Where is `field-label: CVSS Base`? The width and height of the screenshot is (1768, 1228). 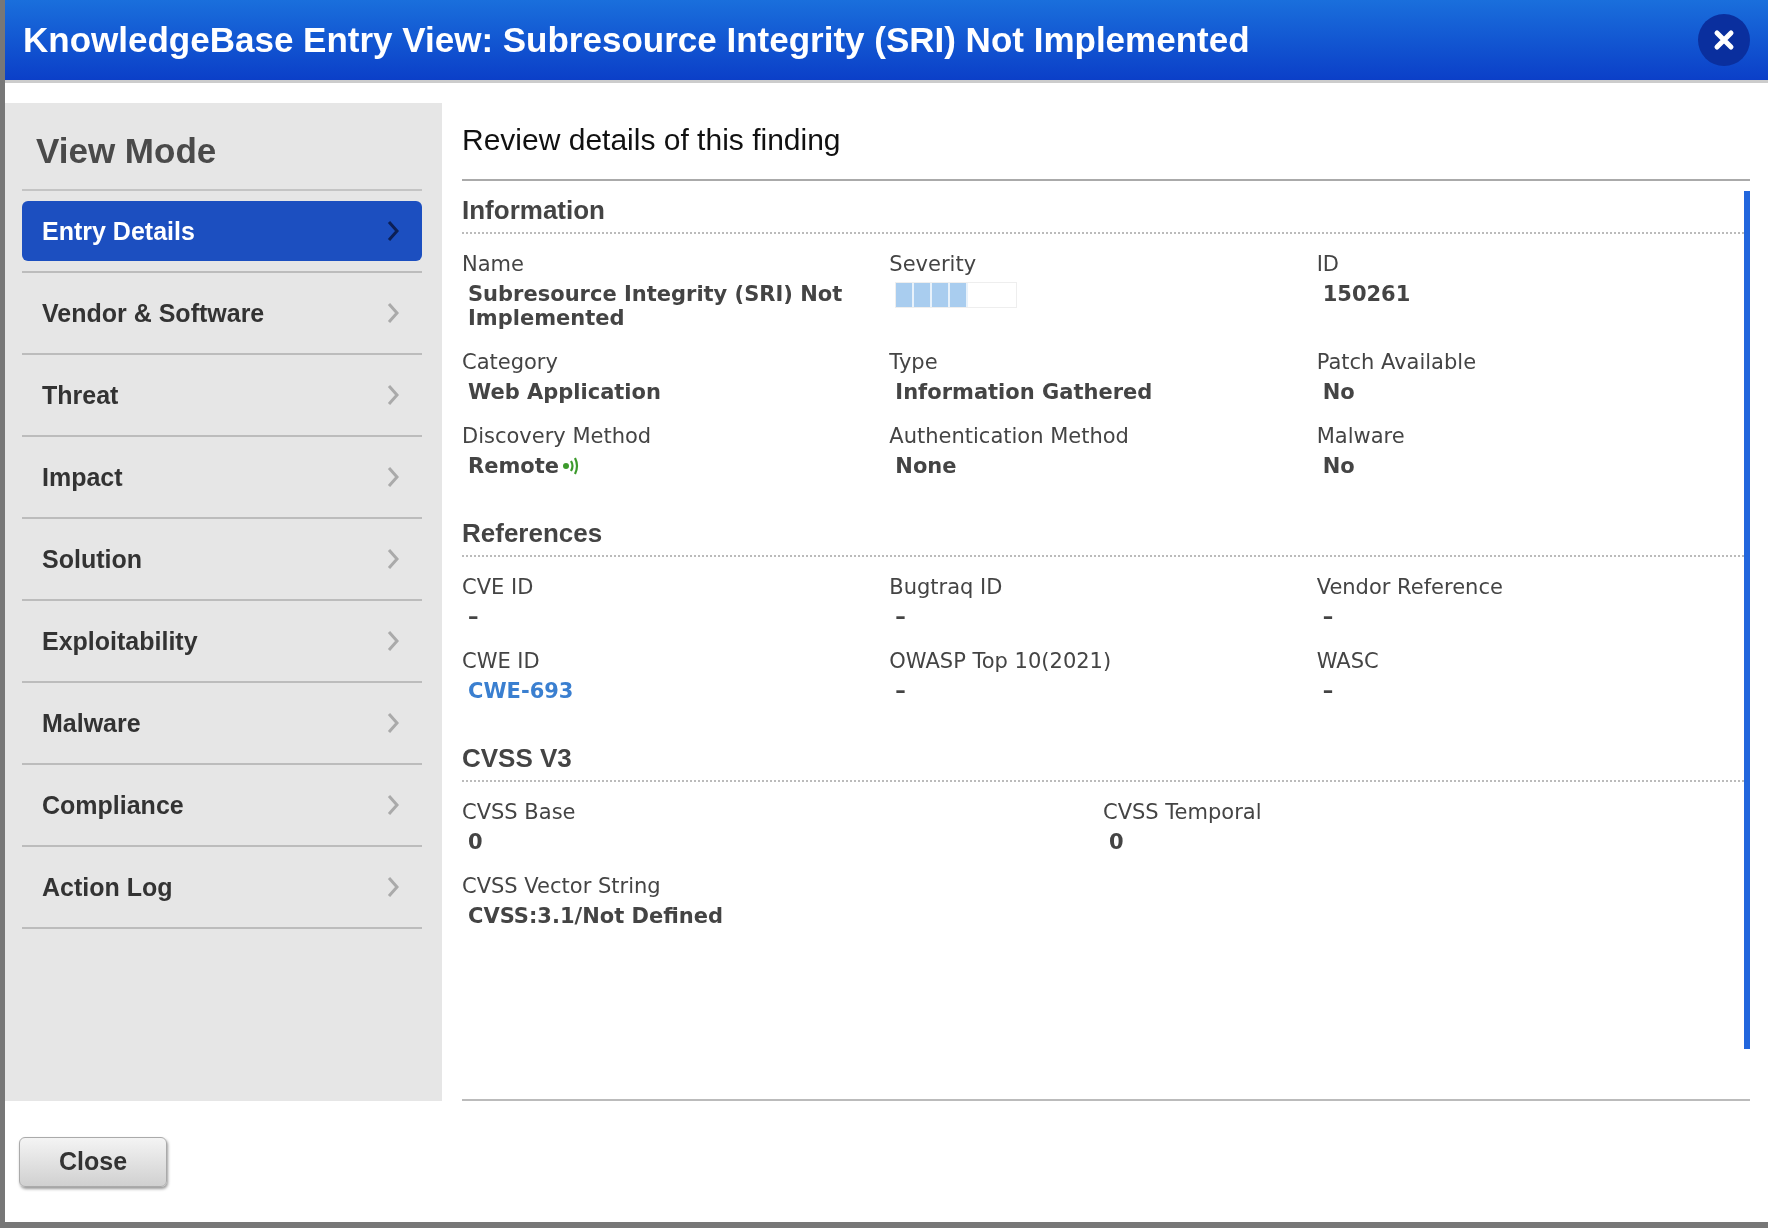
field-label: CVSS Base is located at coordinates (519, 812).